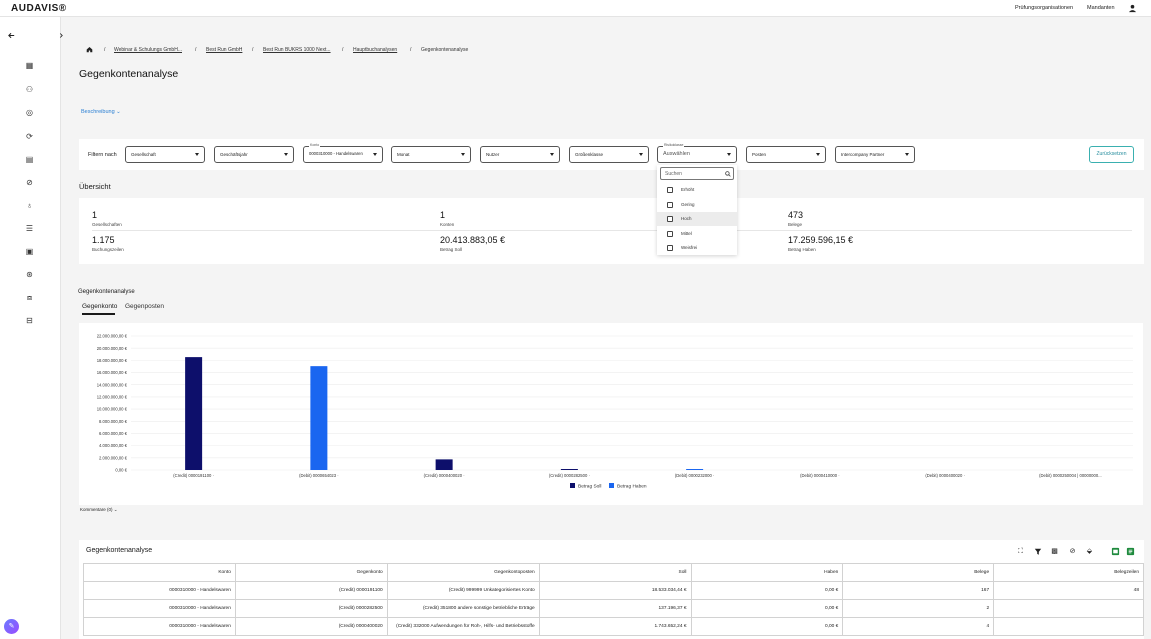 The image size is (1151, 639). Describe the element at coordinates (29, 182) in the screenshot. I see `check-circle-icon: ⊘` at that location.